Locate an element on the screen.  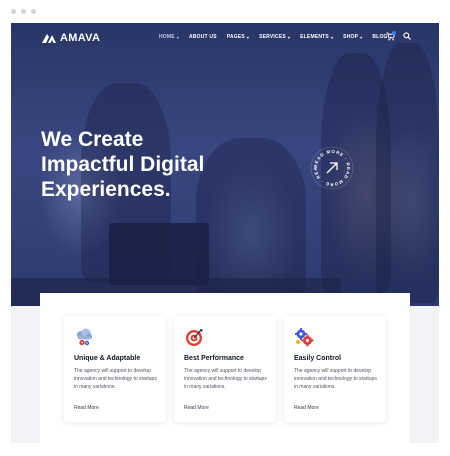
window-dots is located at coordinates (23, 11).